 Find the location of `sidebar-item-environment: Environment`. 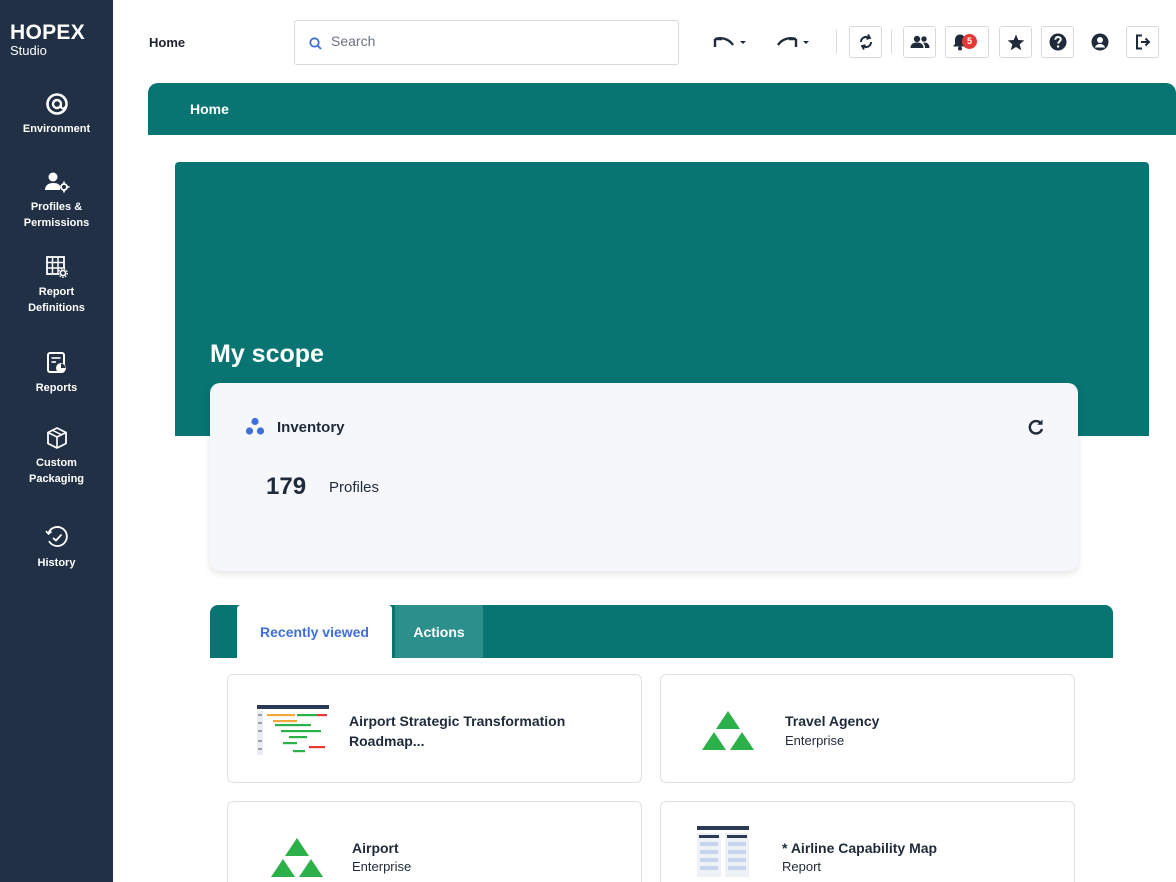

sidebar-item-environment: Environment is located at coordinates (56, 115).